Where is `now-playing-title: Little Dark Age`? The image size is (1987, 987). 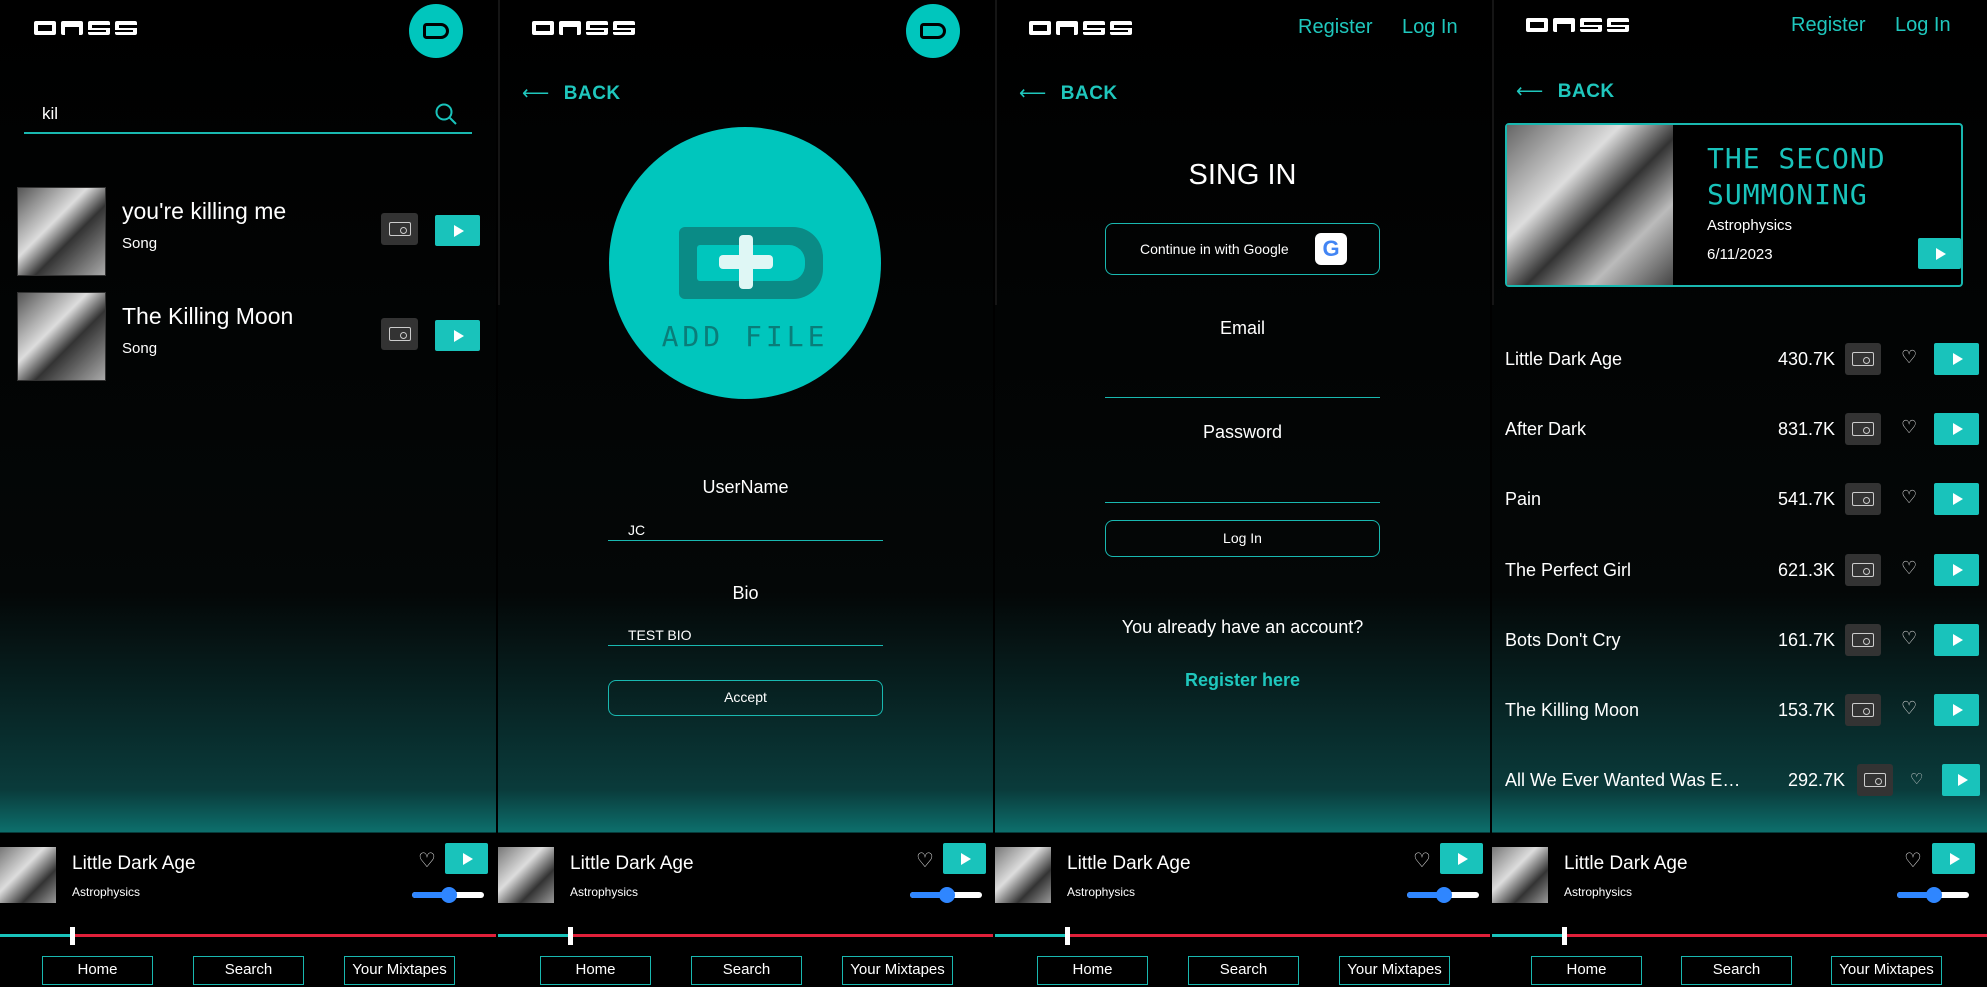
now-playing-title: Little Dark Age is located at coordinates (1626, 863).